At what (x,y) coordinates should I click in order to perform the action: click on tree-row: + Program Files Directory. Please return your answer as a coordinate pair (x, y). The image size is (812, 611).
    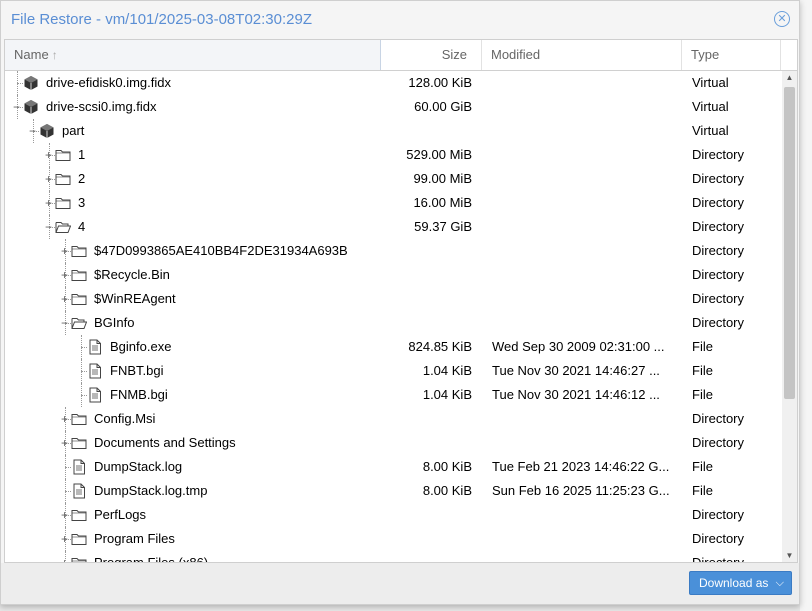
    Looking at the image, I should click on (393, 539).